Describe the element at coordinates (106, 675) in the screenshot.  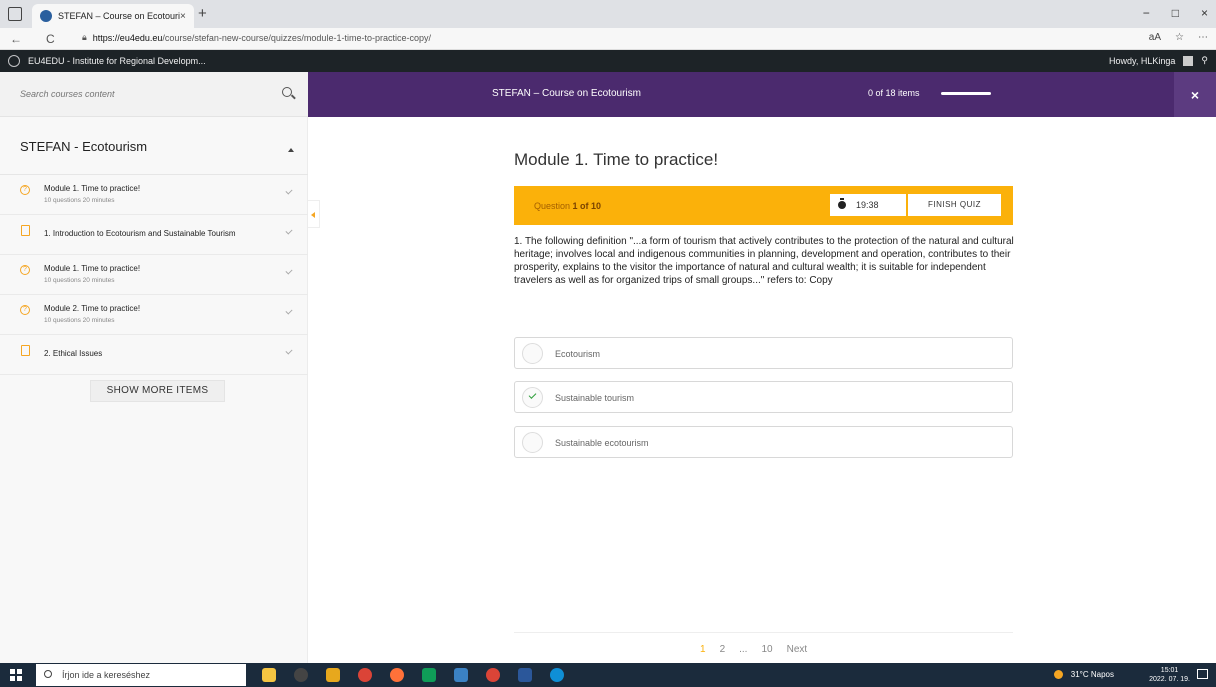
I see `taskbar-search-placeholder: Írjon ide a kereséshez` at that location.